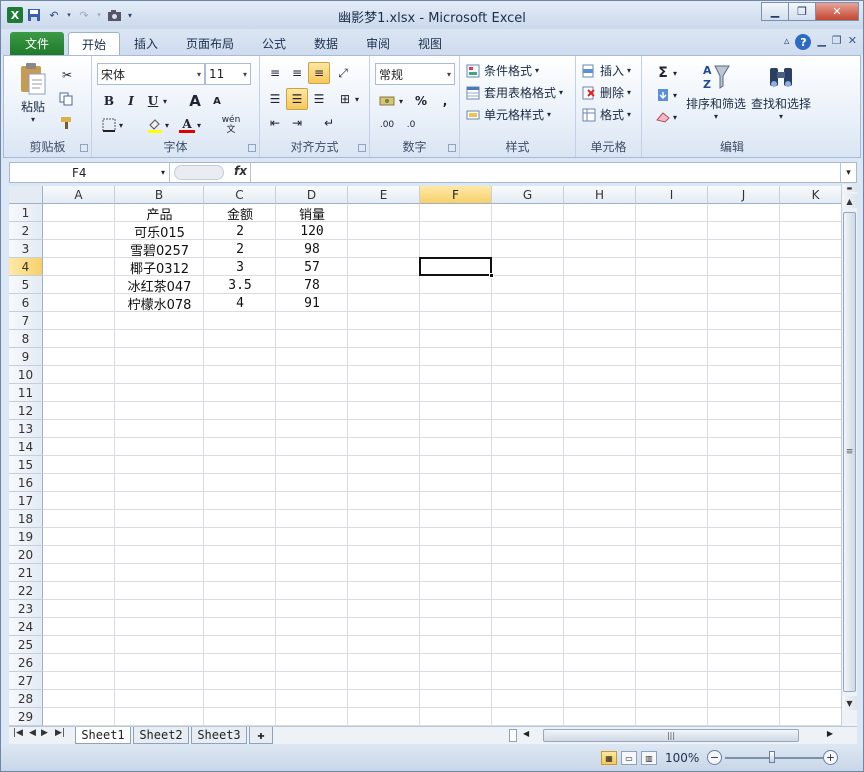 Image resolution: width=864 pixels, height=772 pixels. What do you see at coordinates (99, 15) in the screenshot?
I see `redo-dropdown-icon: ▾` at bounding box center [99, 15].